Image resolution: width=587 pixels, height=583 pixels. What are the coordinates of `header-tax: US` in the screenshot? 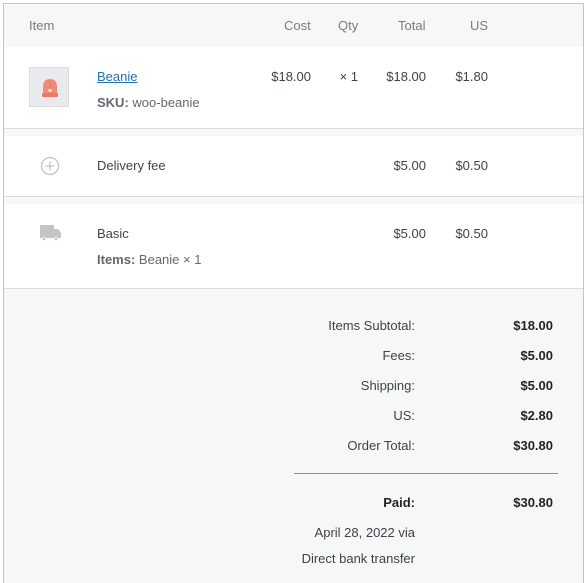 It's located at (479, 25).